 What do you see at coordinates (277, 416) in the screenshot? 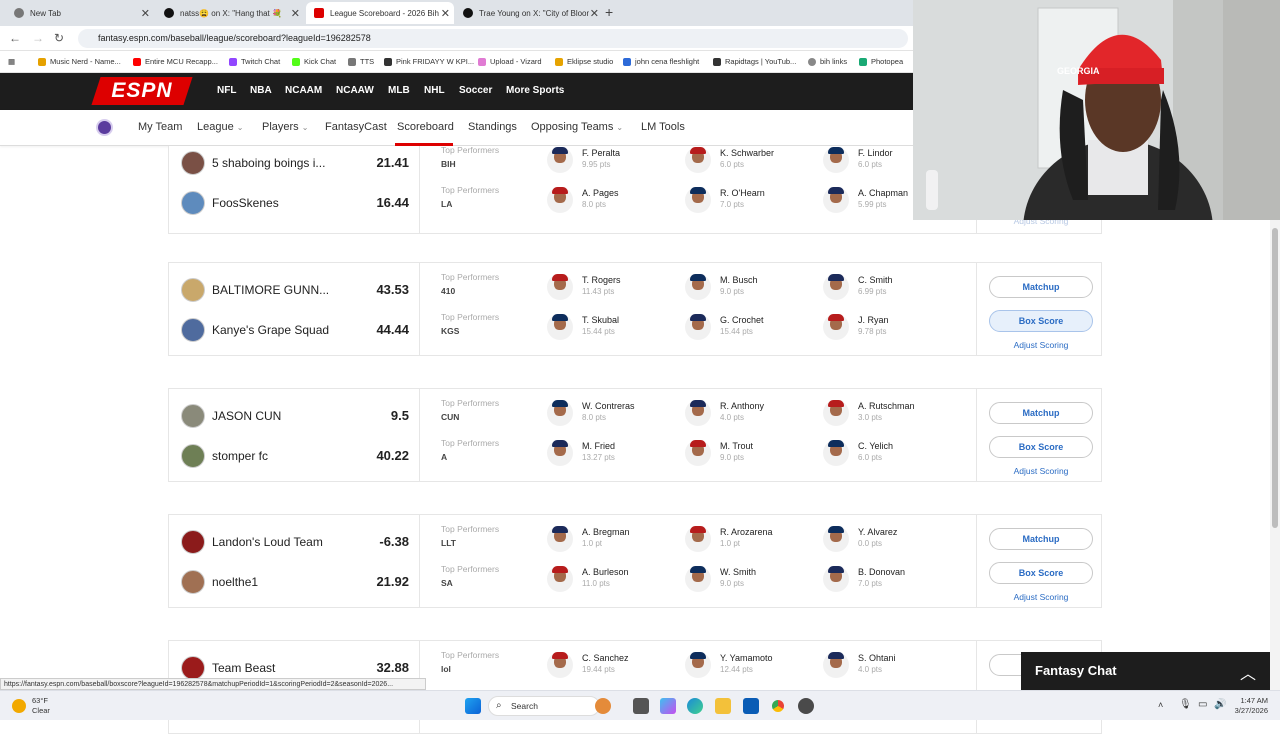
I see `team-name: JASON CUN` at bounding box center [277, 416].